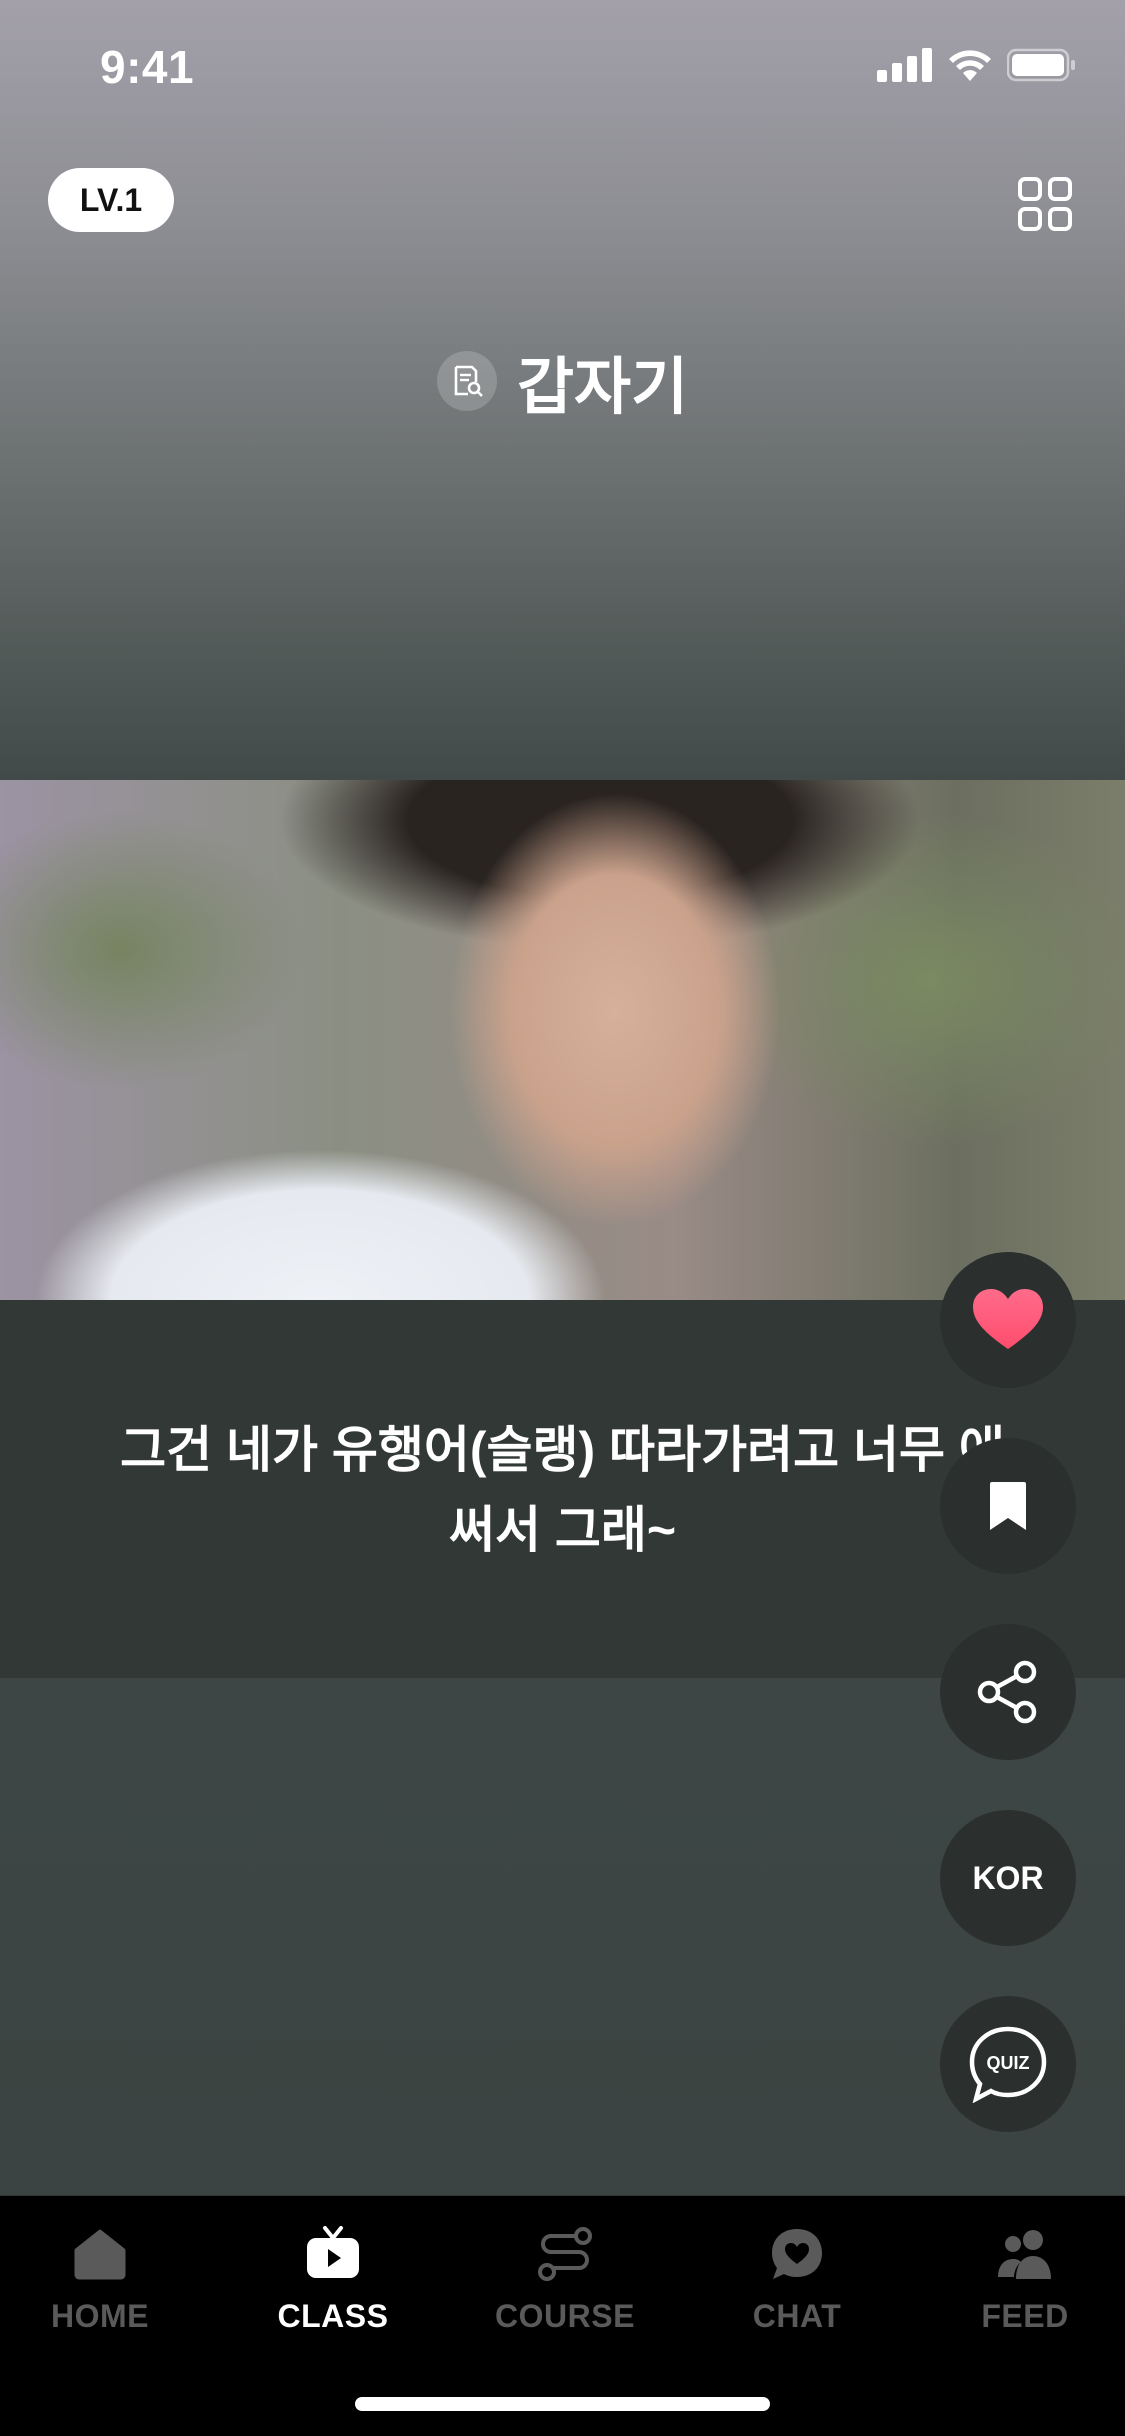 The image size is (1125, 2436). What do you see at coordinates (565, 2286) in the screenshot?
I see `tab-course: COURSE` at bounding box center [565, 2286].